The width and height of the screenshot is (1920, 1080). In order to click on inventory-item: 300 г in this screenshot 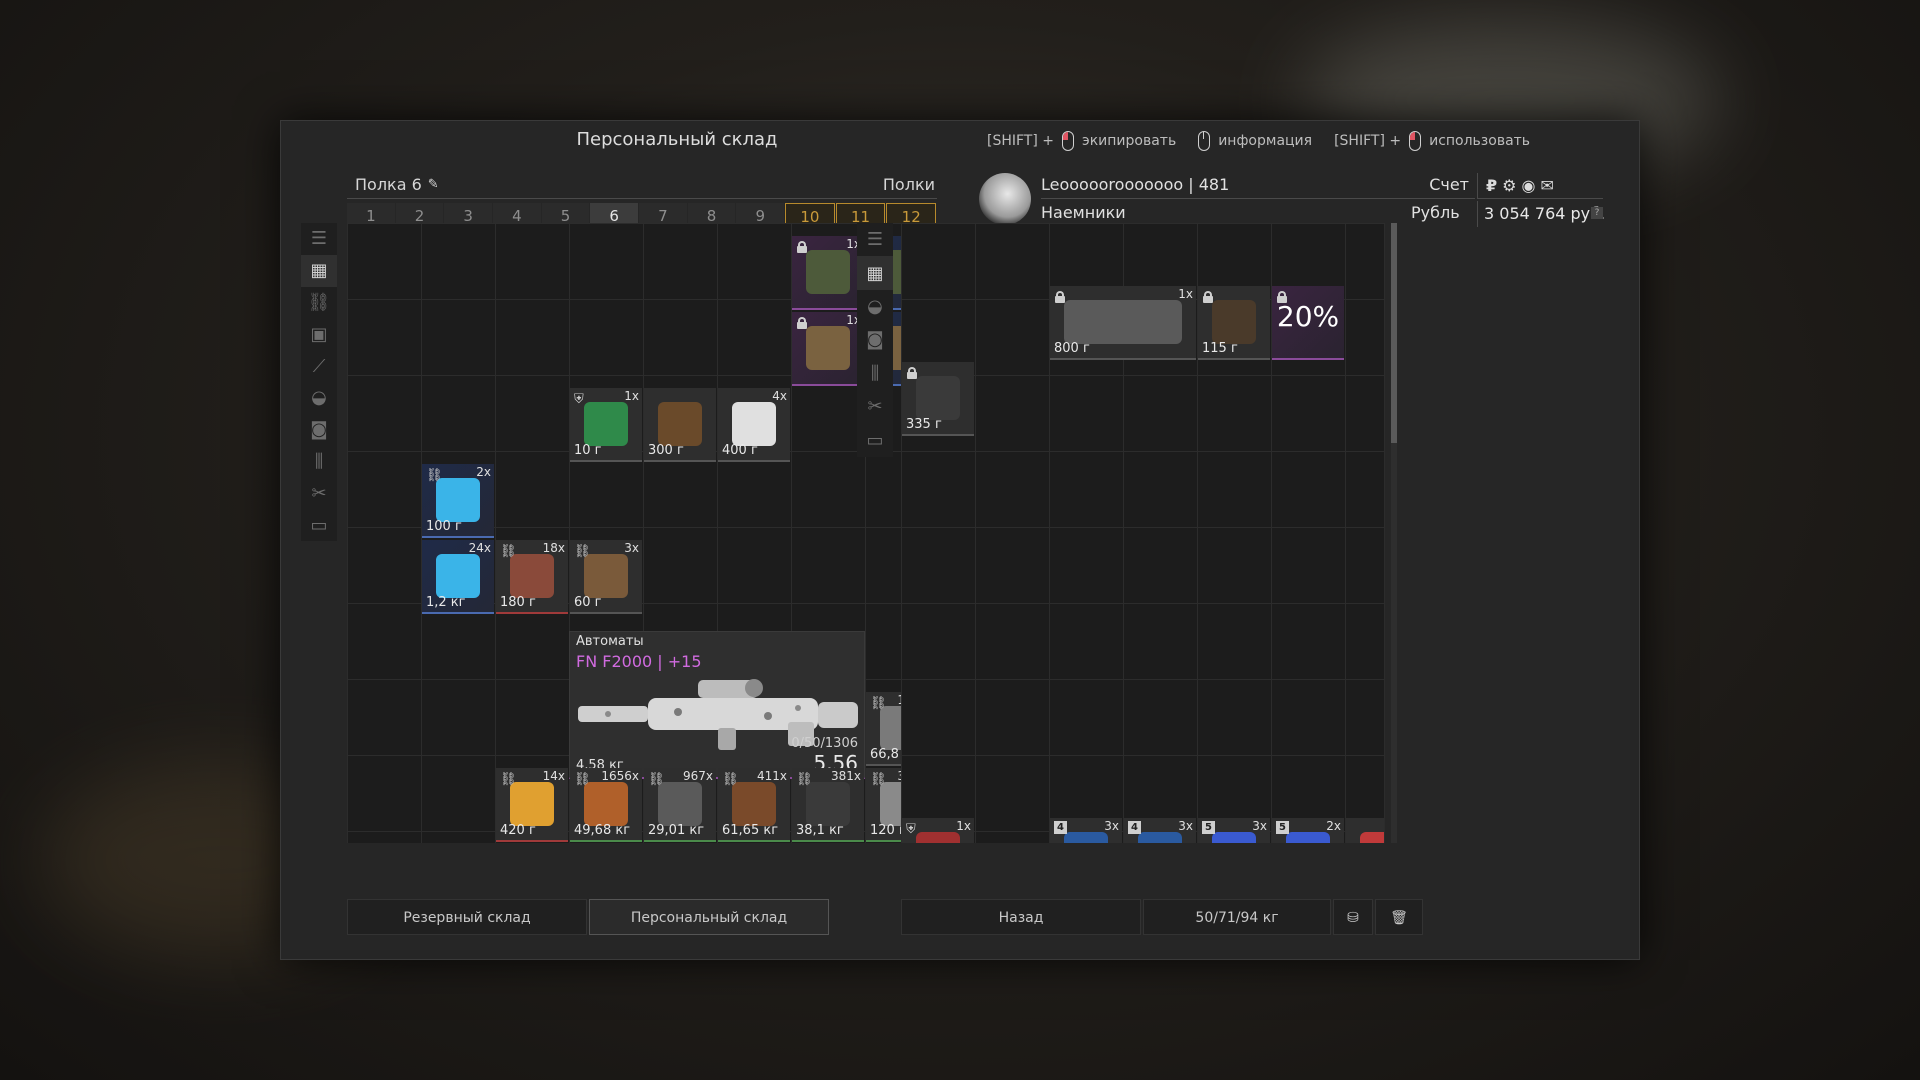, I will do `click(680, 425)`.